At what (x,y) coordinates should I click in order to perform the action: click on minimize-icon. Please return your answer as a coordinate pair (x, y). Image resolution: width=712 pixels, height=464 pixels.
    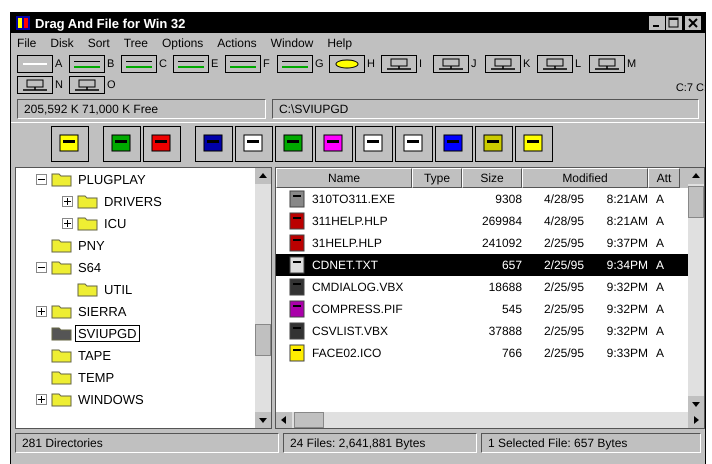
    Looking at the image, I should click on (657, 23).